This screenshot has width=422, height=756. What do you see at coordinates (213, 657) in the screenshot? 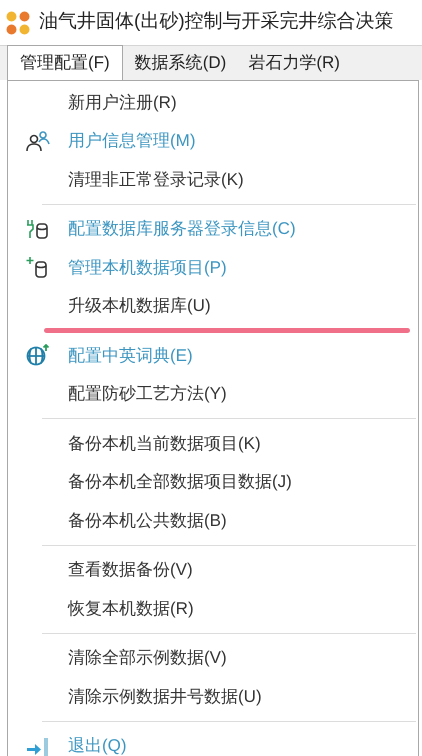
I see `menu-item: 清除全部示例数据(V)` at bounding box center [213, 657].